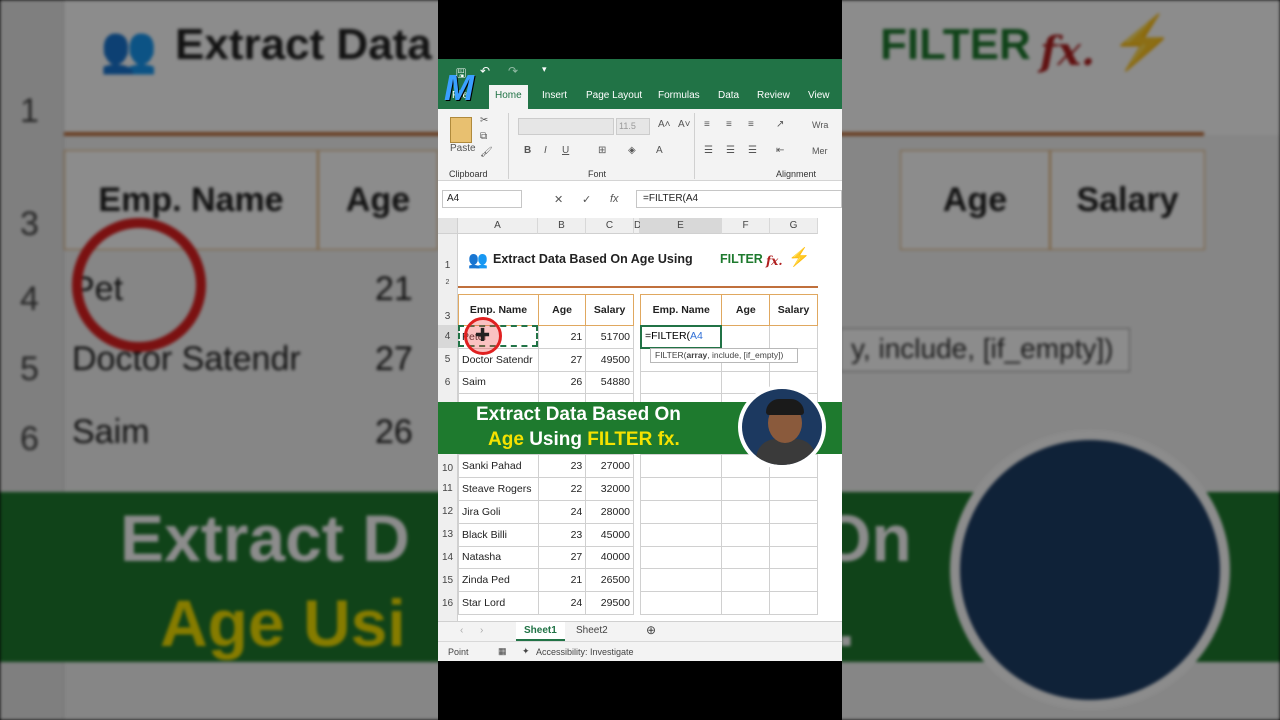 This screenshot has height=720, width=1280. What do you see at coordinates (609, 580) in the screenshot?
I see `cell-salary: 26500` at bounding box center [609, 580].